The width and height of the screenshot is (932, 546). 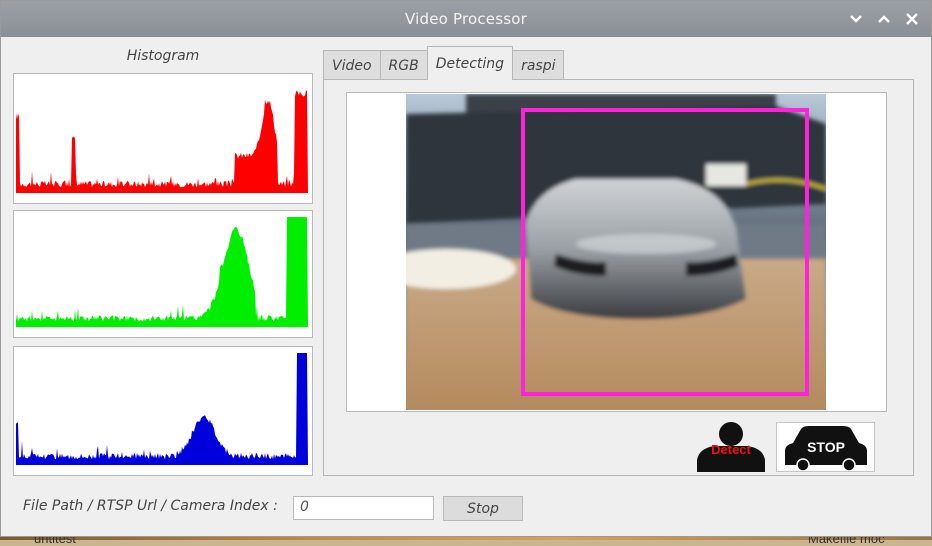 I want to click on stop-car-button: STOP, so click(x=825, y=447).